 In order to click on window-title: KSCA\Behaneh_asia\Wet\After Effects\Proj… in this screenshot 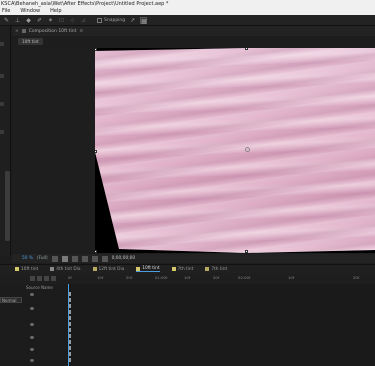, I will do `click(187, 4)`.